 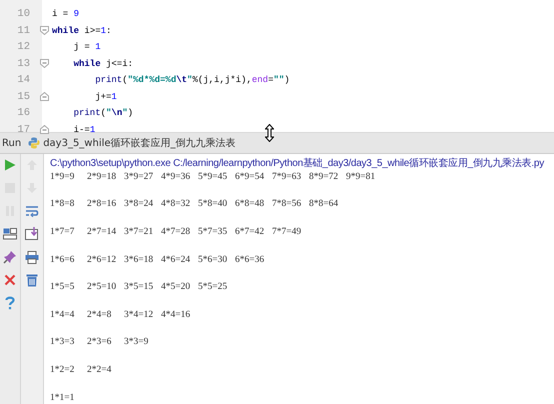 I want to click on code-line: i = 9, so click(x=66, y=14).